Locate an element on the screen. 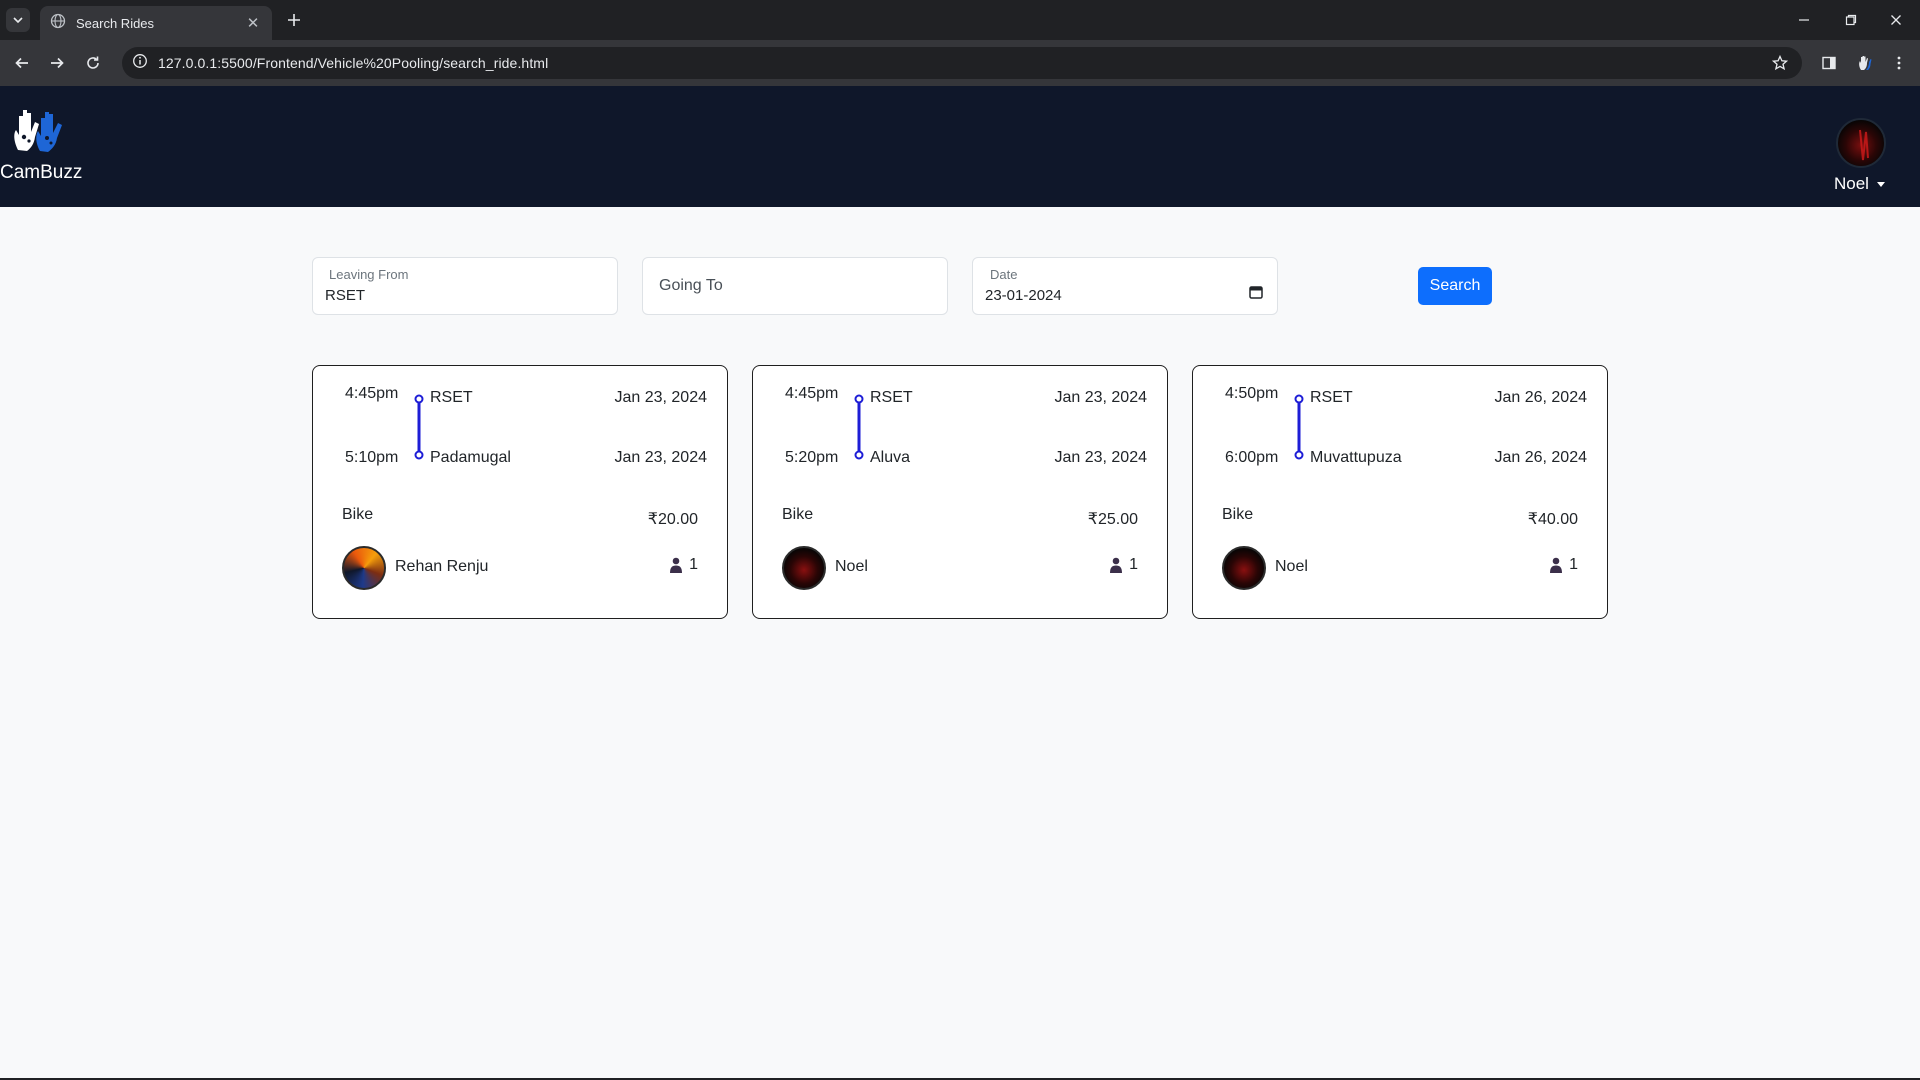 This screenshot has width=1920, height=1080. user-name: Noel is located at coordinates (1851, 183).